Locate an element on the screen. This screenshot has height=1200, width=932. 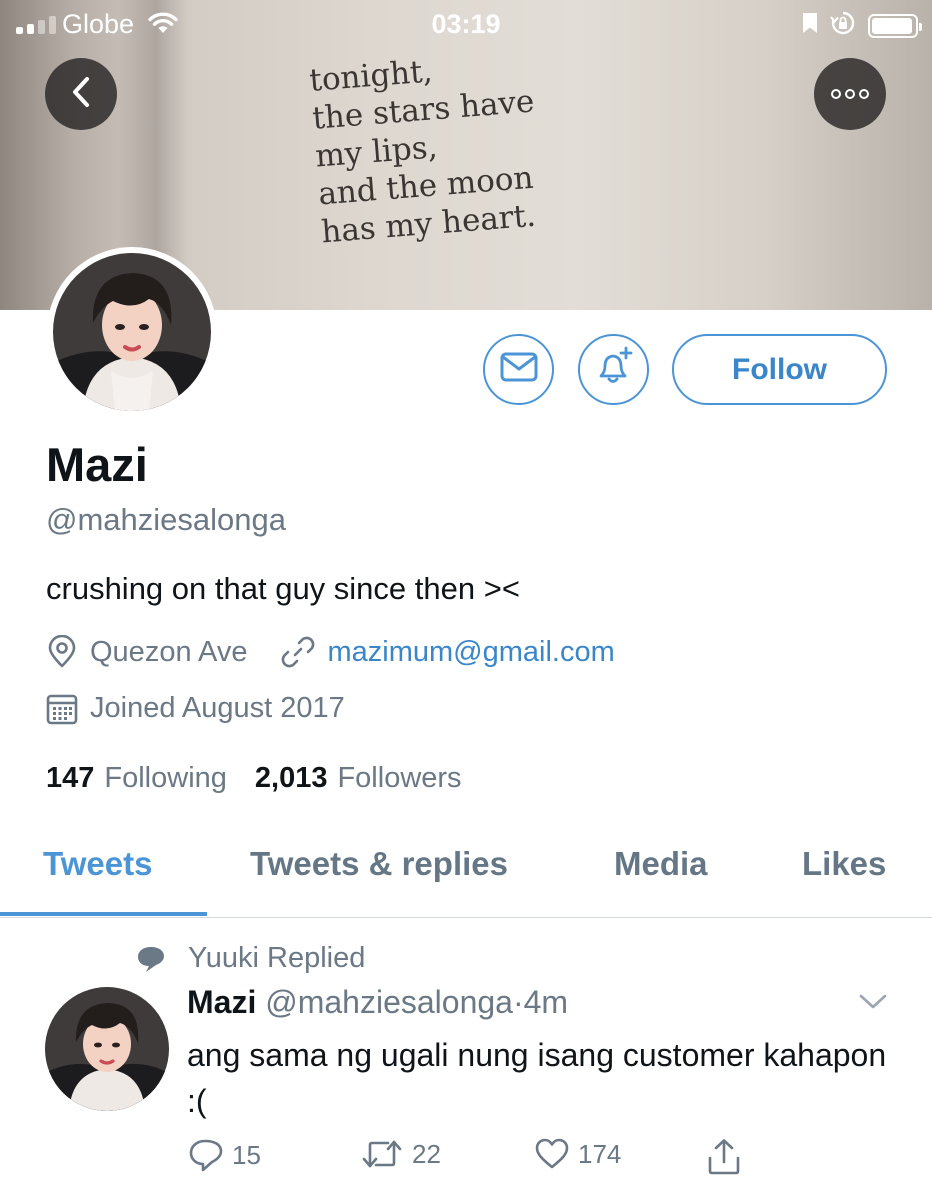
profile-joined-row: Joined August 2017 is located at coordinates (195, 708).